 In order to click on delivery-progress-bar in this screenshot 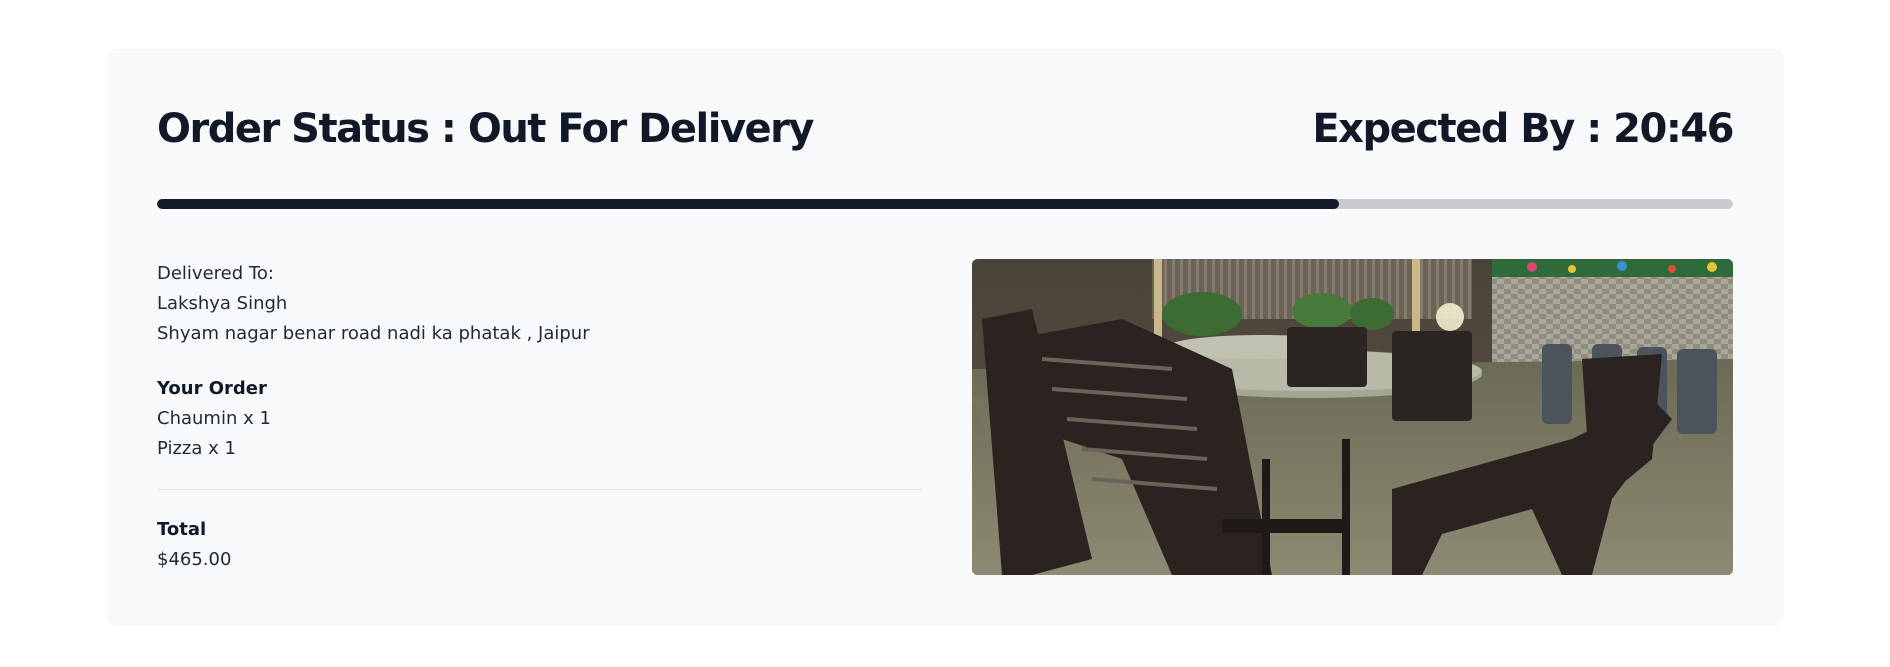, I will do `click(945, 204)`.